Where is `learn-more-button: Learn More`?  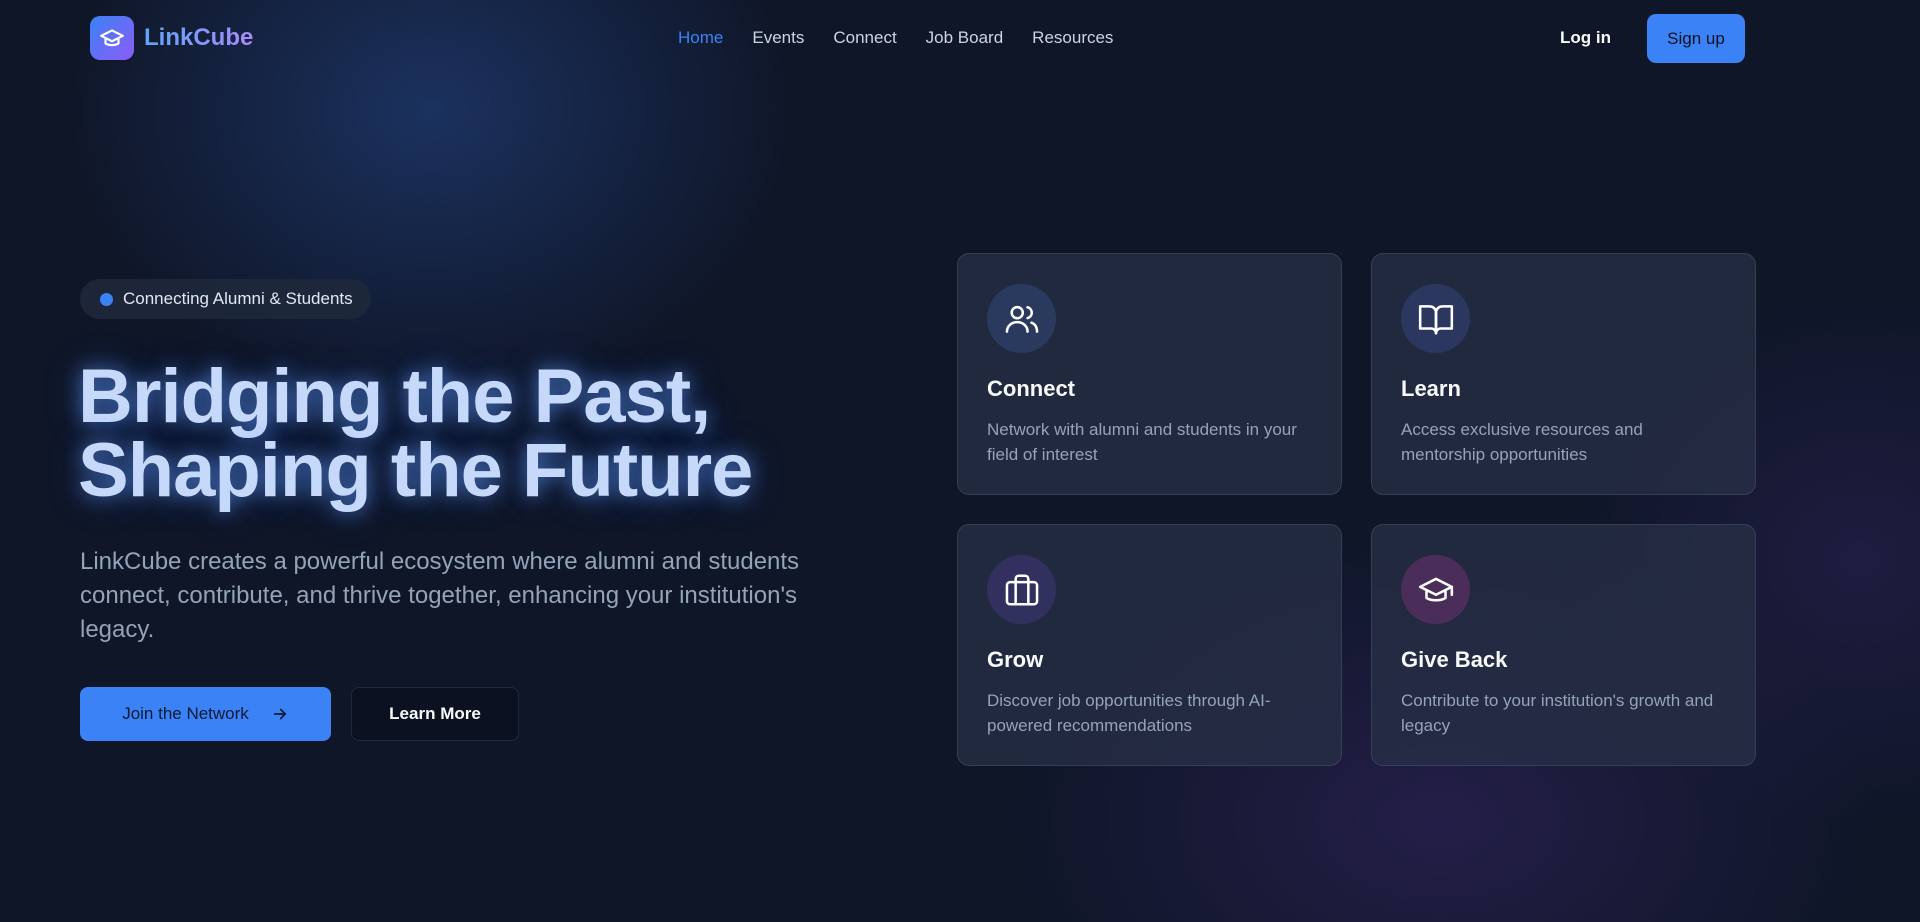 learn-more-button: Learn More is located at coordinates (435, 714).